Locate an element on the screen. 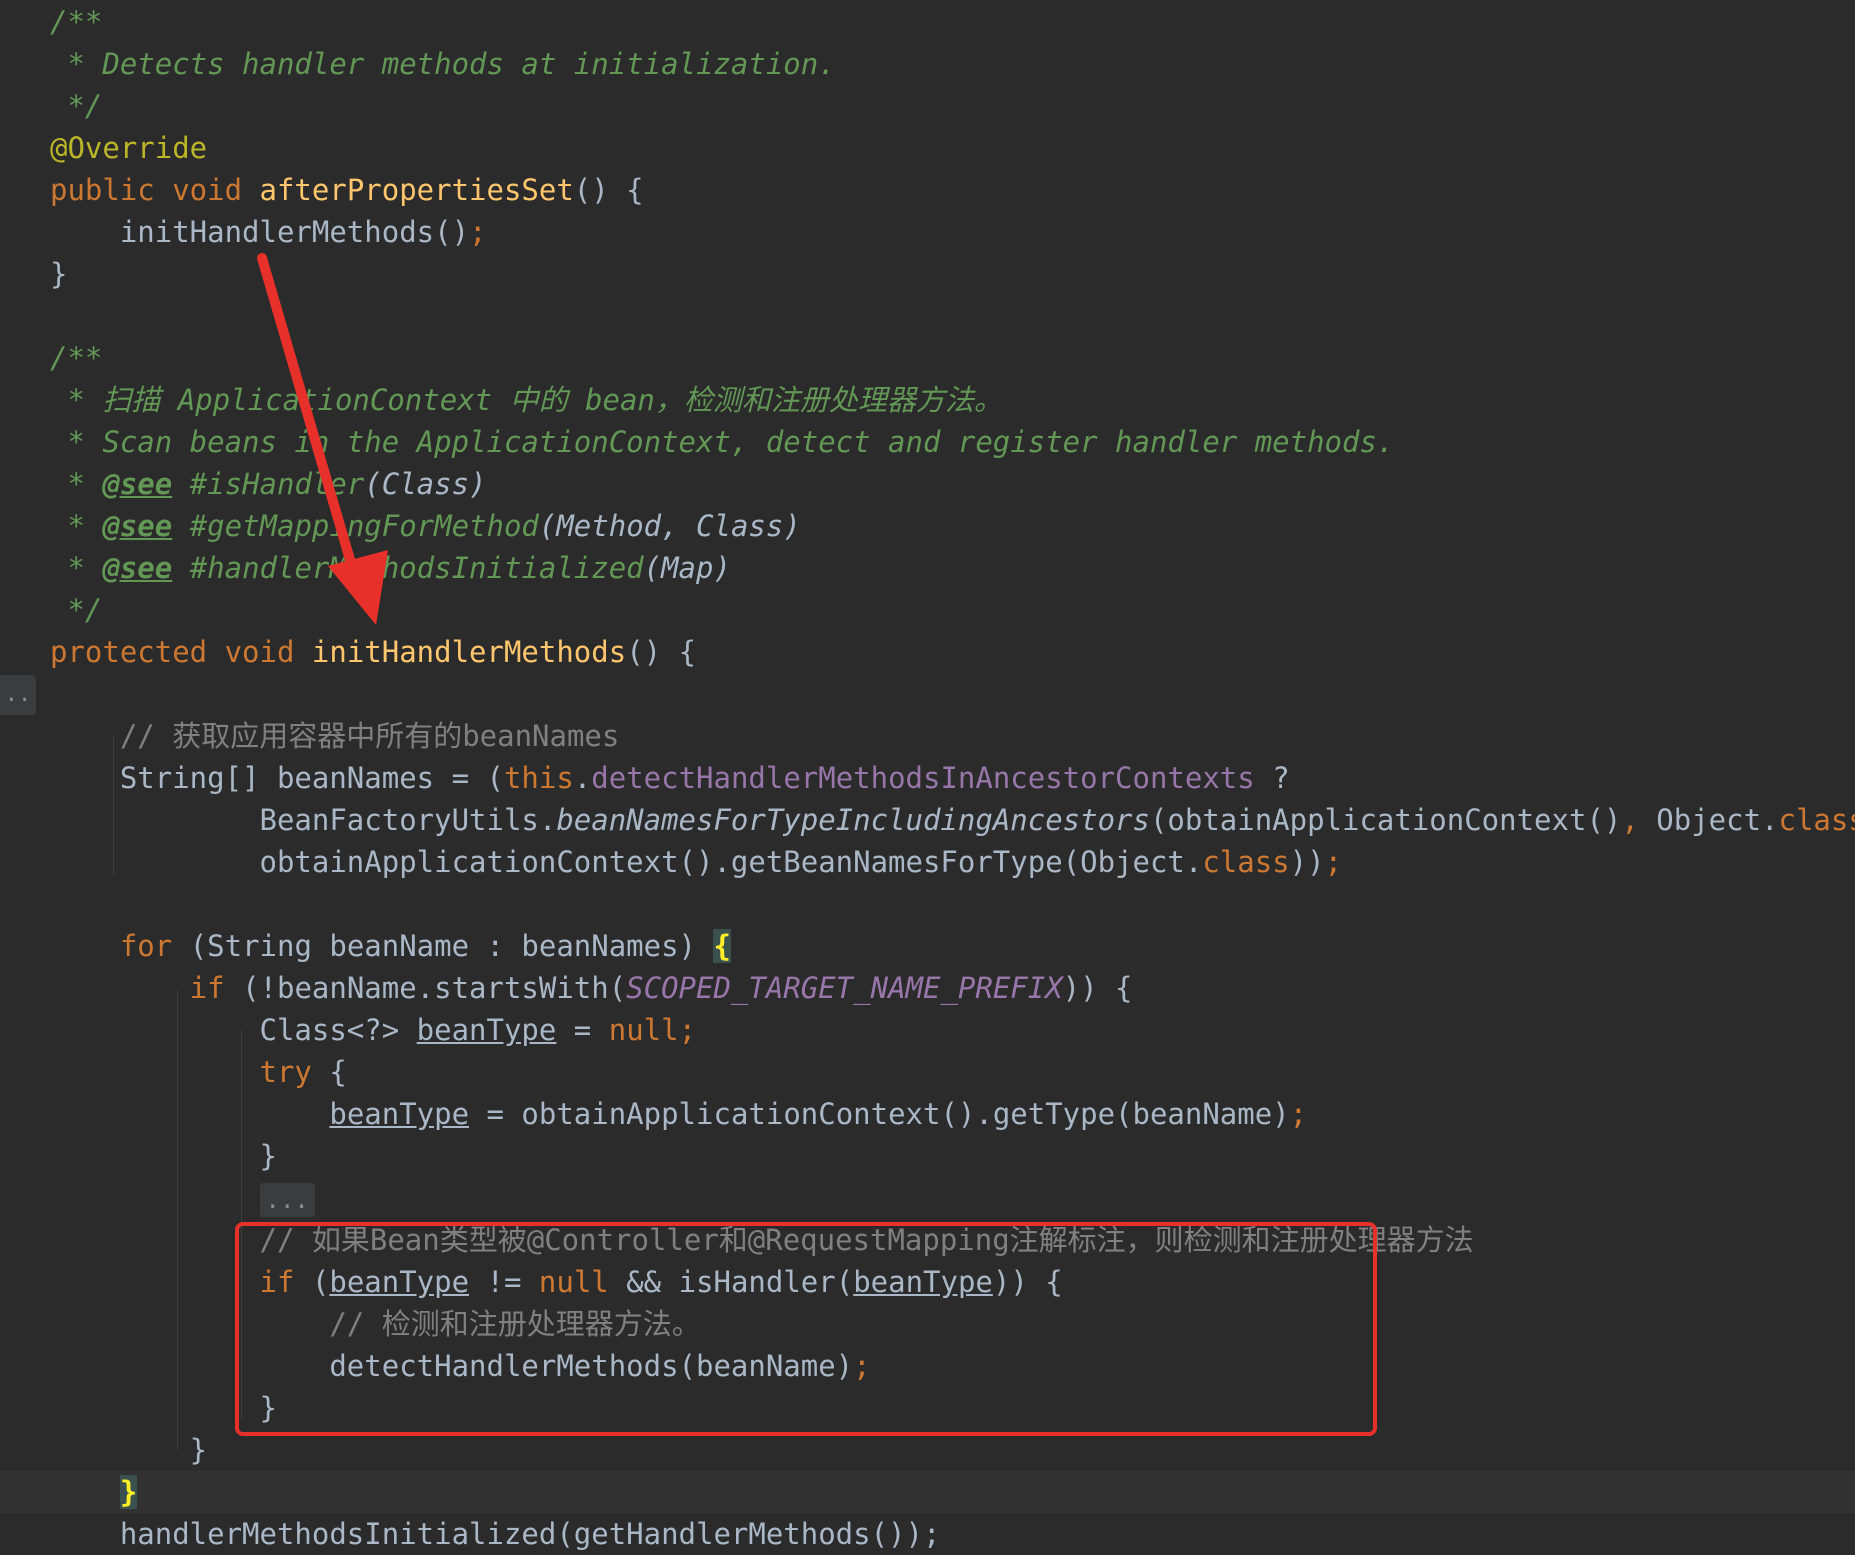 This screenshot has height=1555, width=1855. code-line: Class<?> beanType = null; is located at coordinates (373, 1030).